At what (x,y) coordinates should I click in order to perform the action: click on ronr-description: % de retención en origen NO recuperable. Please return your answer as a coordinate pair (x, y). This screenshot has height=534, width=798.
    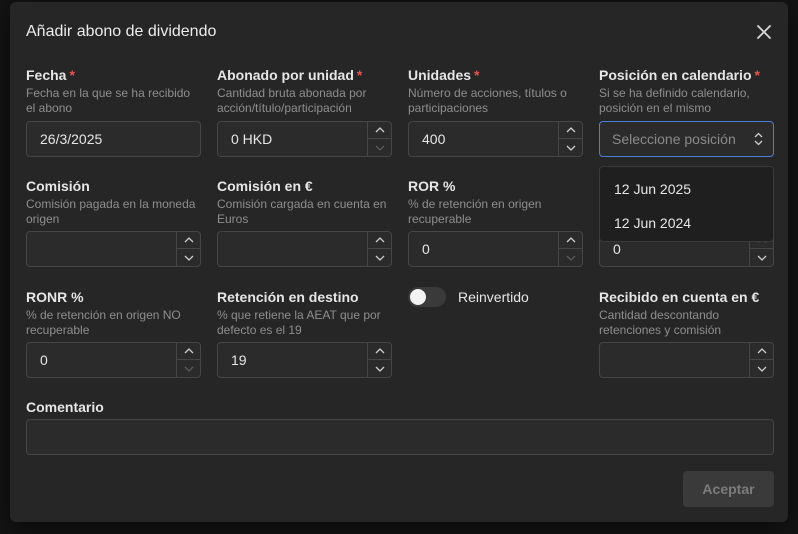
    Looking at the image, I should click on (103, 322).